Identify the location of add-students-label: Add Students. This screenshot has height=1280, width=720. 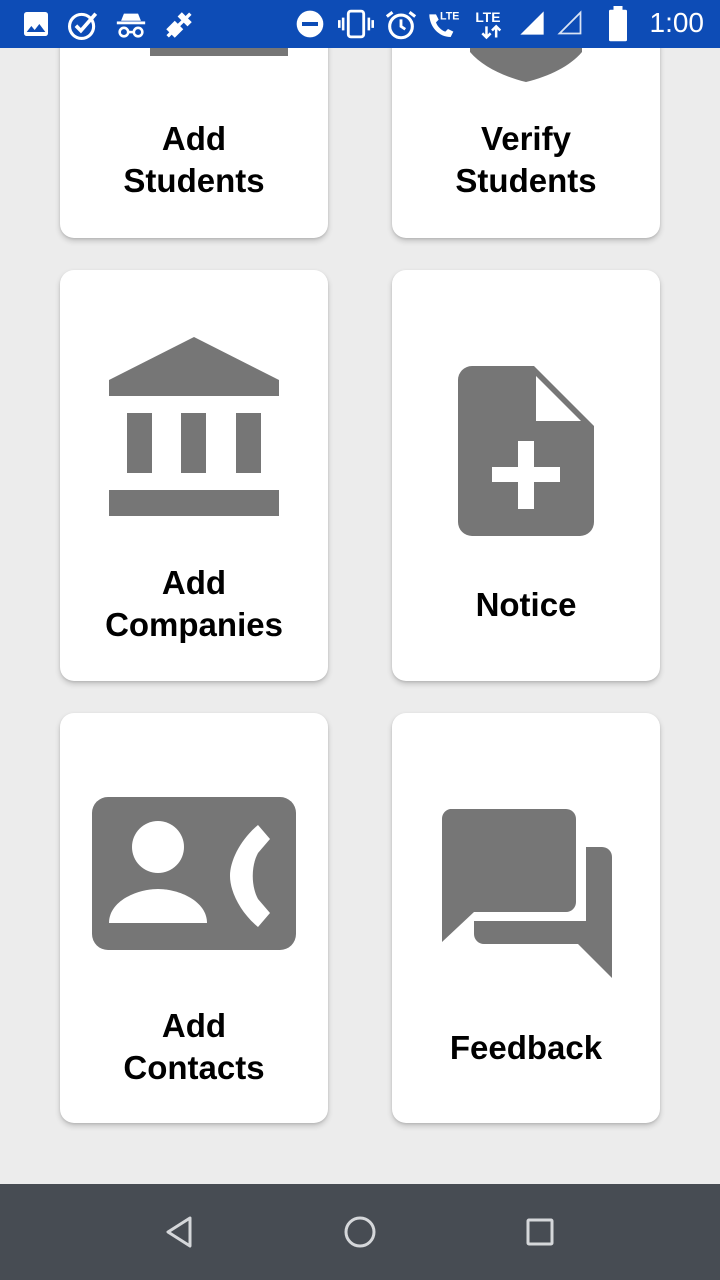
(194, 159).